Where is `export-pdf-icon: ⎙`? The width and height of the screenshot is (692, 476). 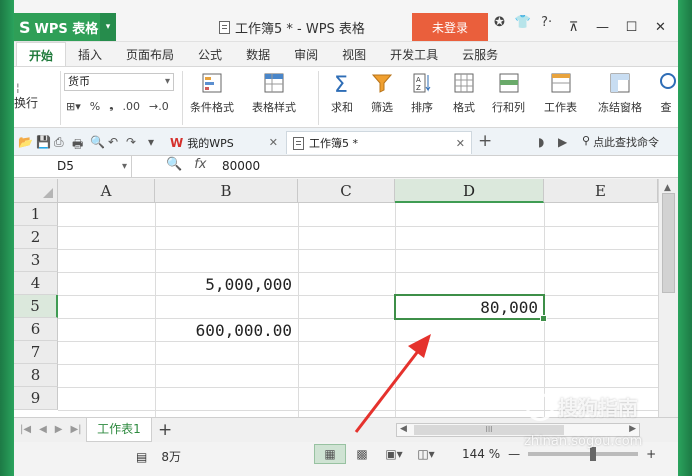
export-pdf-icon: ⎙ is located at coordinates (59, 142).